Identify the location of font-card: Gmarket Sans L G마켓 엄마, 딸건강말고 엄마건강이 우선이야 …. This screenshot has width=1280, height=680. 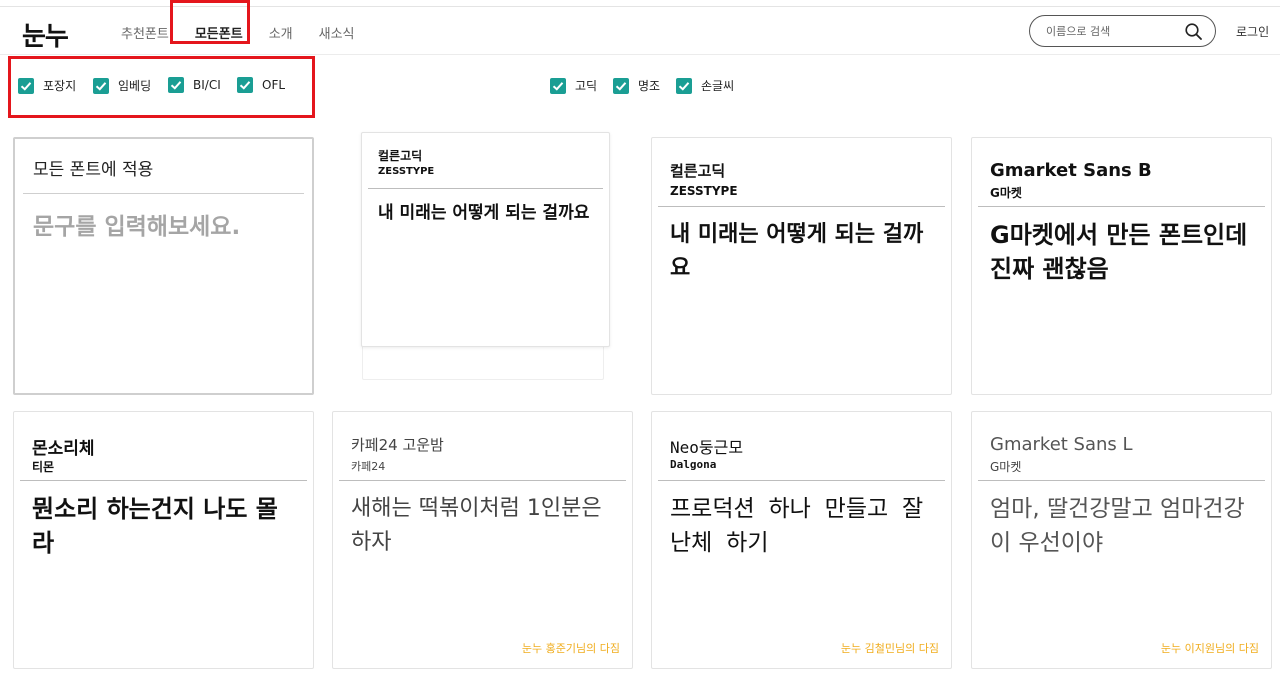
(1121, 540).